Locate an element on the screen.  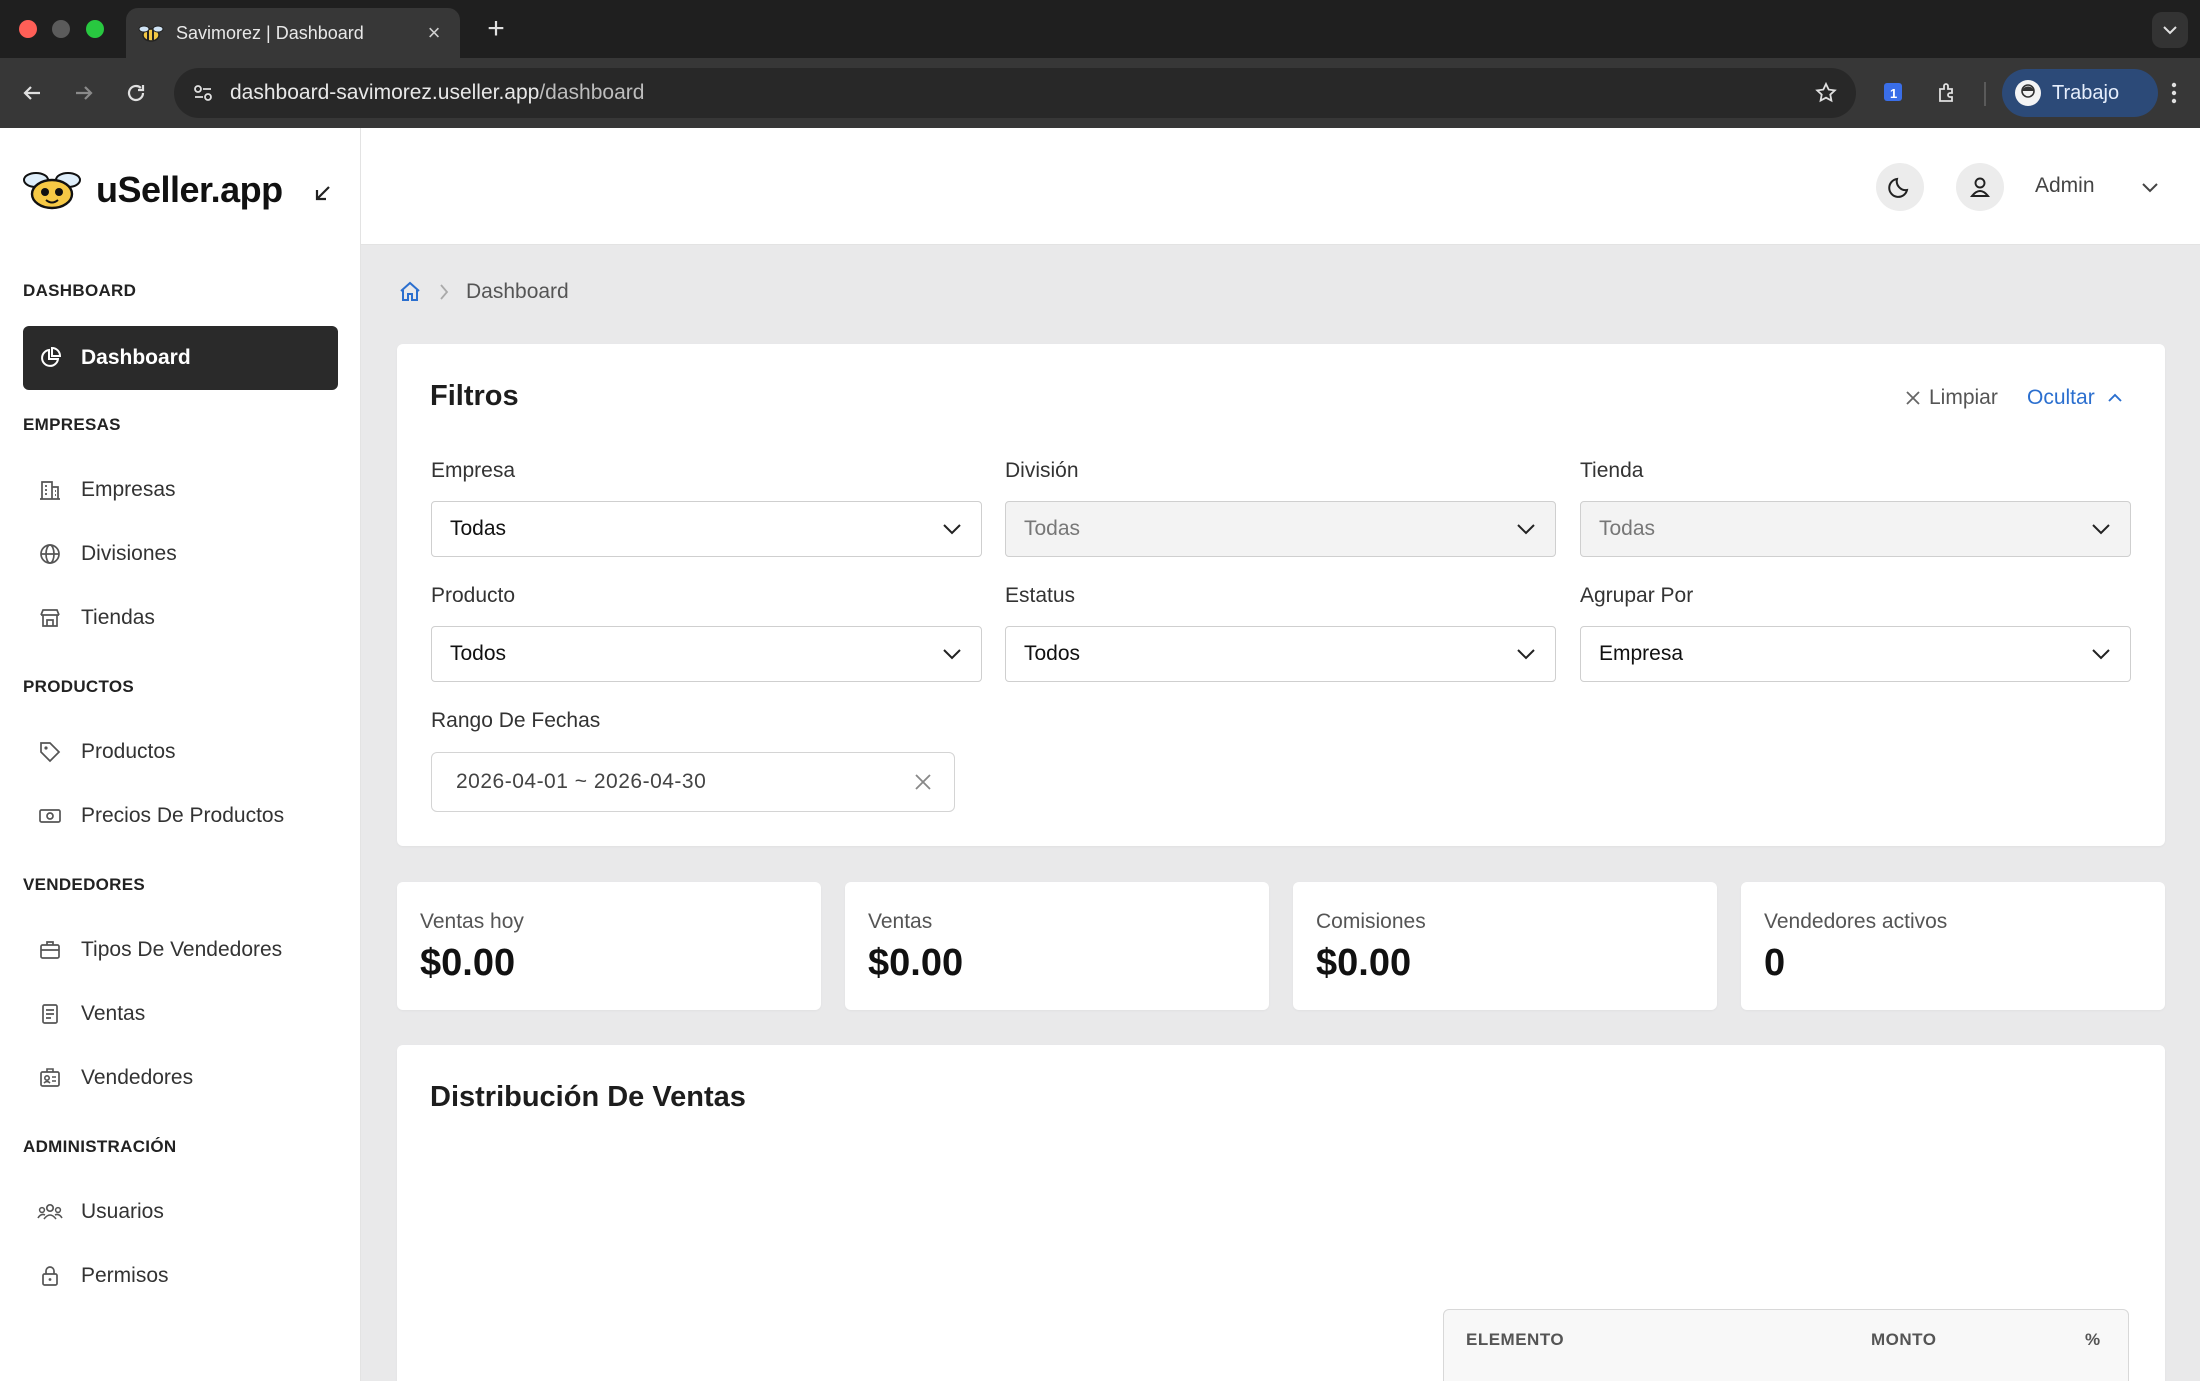
chevron-up-icon is located at coordinates (2115, 397).